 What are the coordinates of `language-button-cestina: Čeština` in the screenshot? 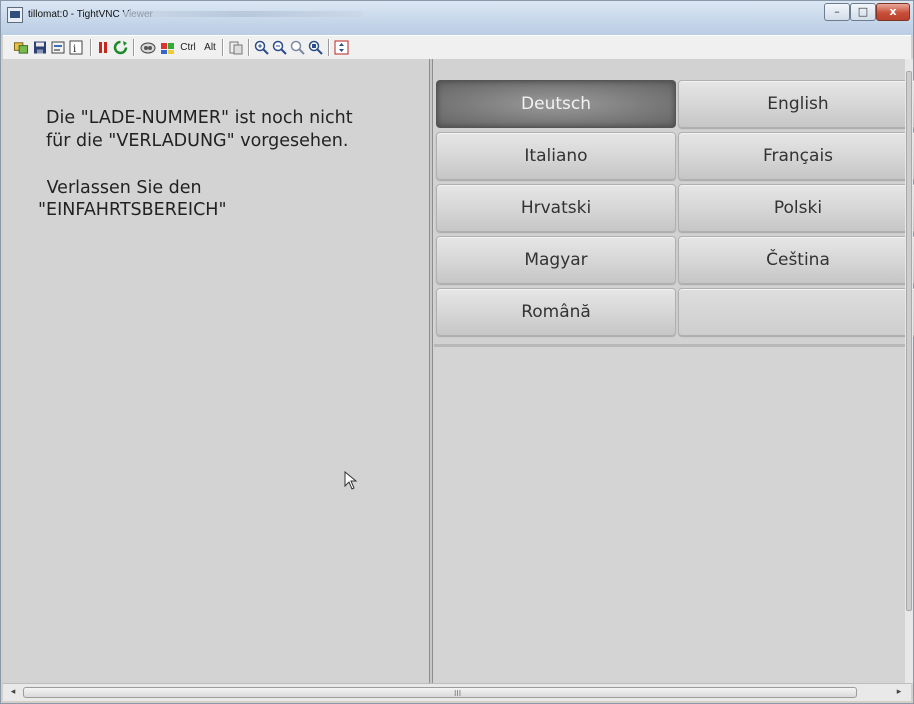 It's located at (796, 260).